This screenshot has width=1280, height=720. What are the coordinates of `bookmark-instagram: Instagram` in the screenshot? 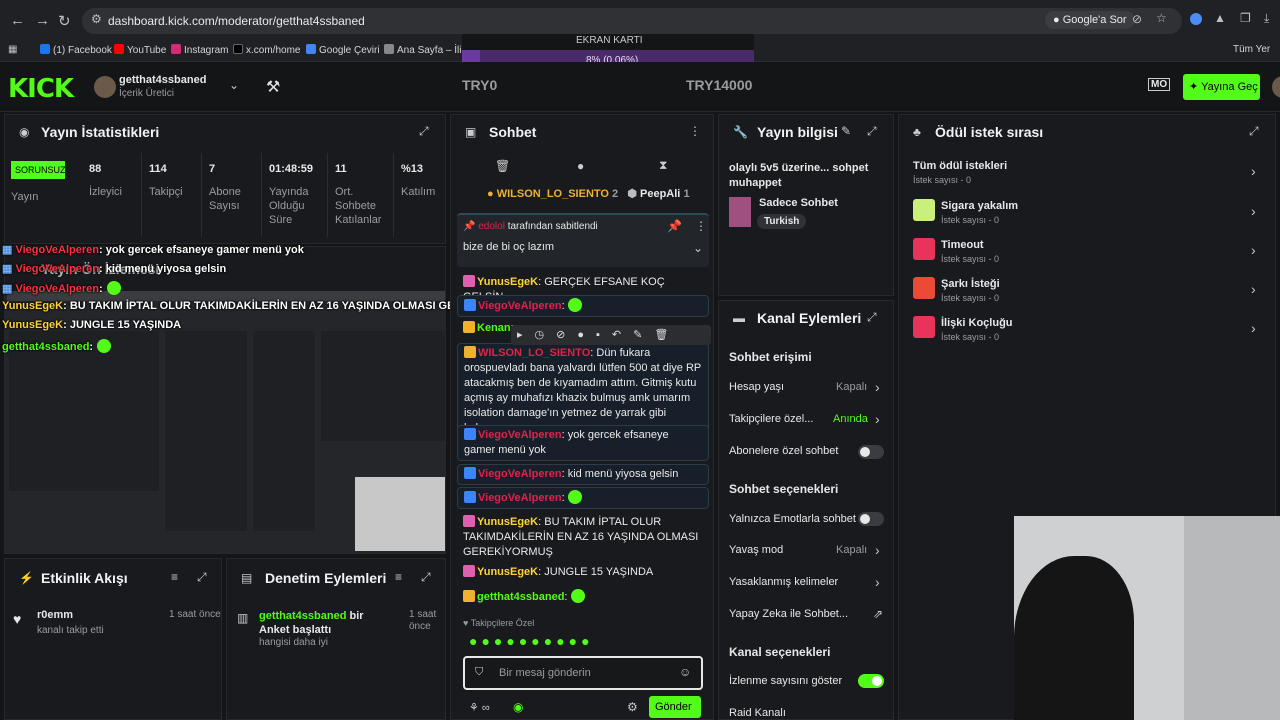 It's located at (199, 50).